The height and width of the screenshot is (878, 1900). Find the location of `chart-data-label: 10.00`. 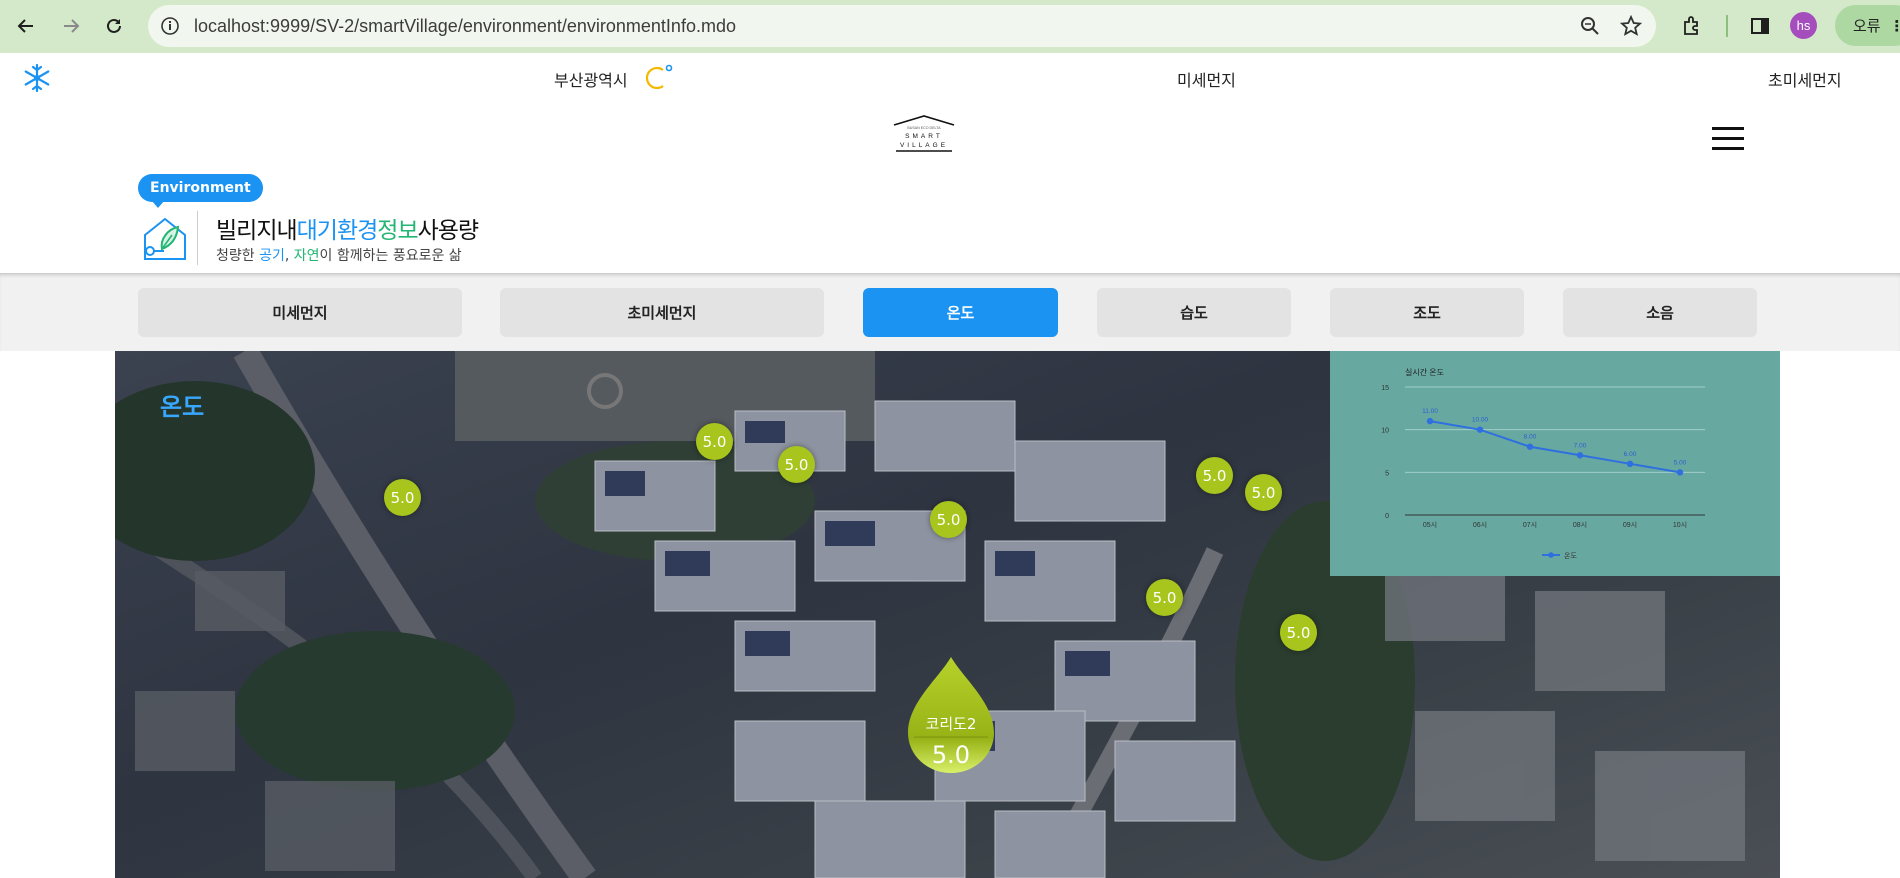

chart-data-label: 10.00 is located at coordinates (1480, 420).